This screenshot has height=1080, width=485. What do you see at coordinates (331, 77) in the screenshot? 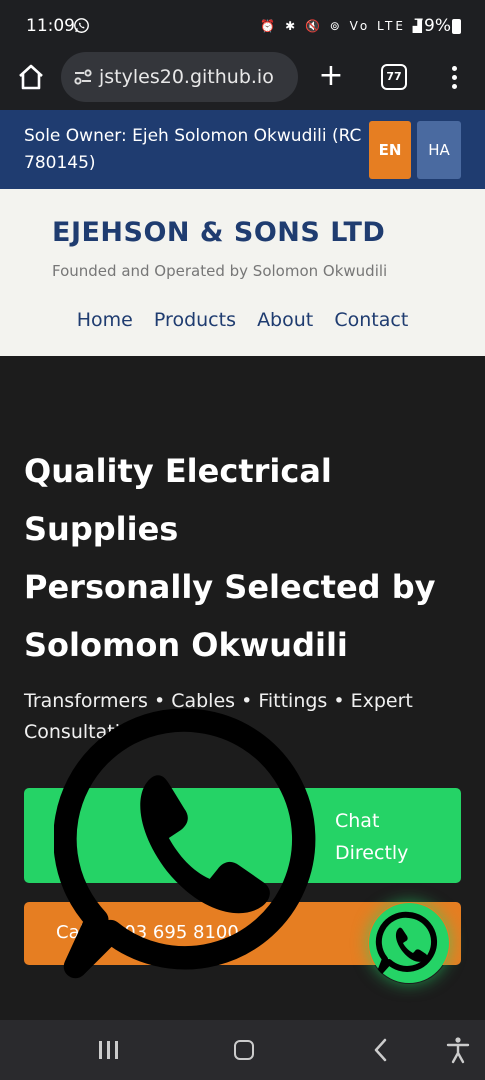
I see `new-tab-button: +` at bounding box center [331, 77].